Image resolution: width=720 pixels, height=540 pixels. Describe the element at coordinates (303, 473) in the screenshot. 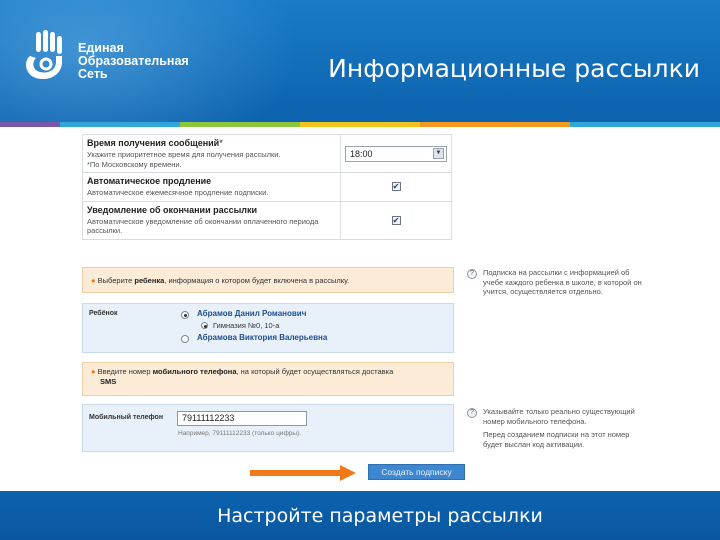

I see `arrow-right-icon` at that location.